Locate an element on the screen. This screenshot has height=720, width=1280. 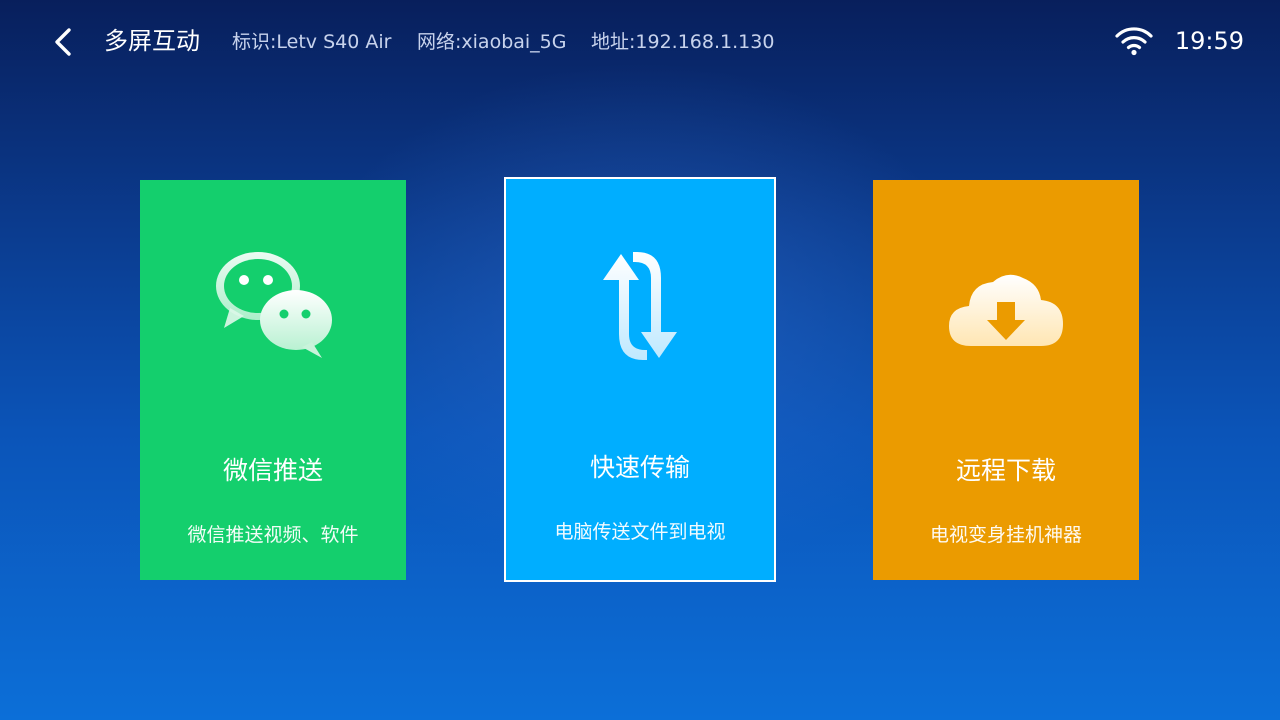
cloud-download-icon is located at coordinates (1006, 310).